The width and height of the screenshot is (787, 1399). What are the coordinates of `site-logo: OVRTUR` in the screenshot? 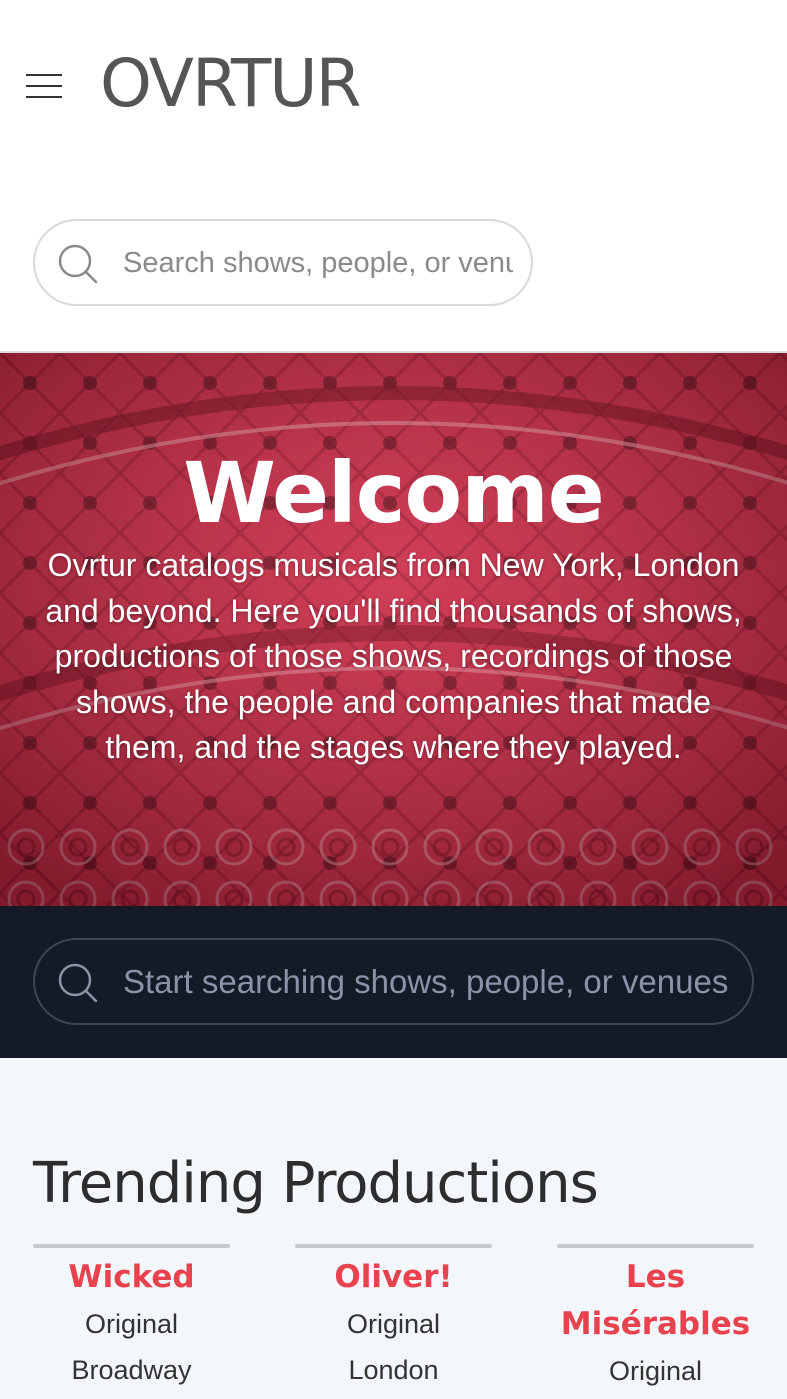 It's located at (230, 84).